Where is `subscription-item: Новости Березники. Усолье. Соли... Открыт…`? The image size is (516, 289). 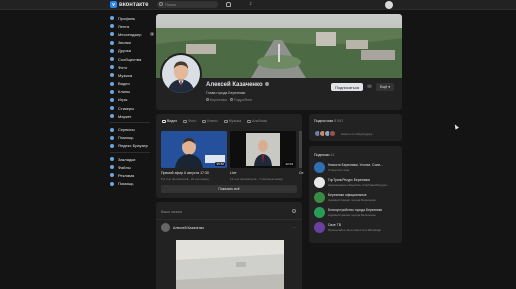 subscription-item: Новости Березники. Усолье. Соли... Открыт… is located at coordinates (357, 169).